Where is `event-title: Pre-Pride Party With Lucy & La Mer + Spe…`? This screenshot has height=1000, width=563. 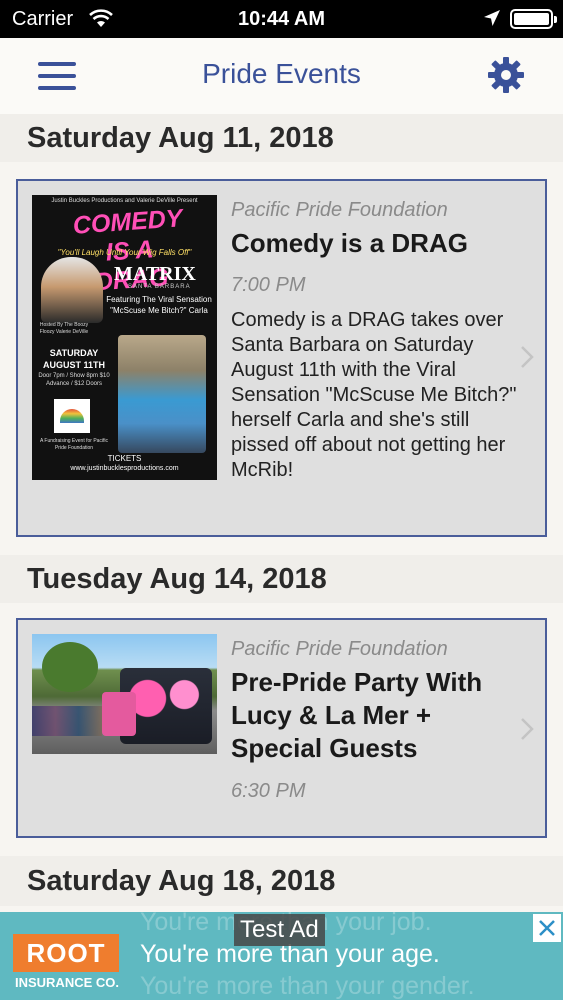 event-title: Pre-Pride Party With Lucy & La Mer + Spe… is located at coordinates (357, 715).